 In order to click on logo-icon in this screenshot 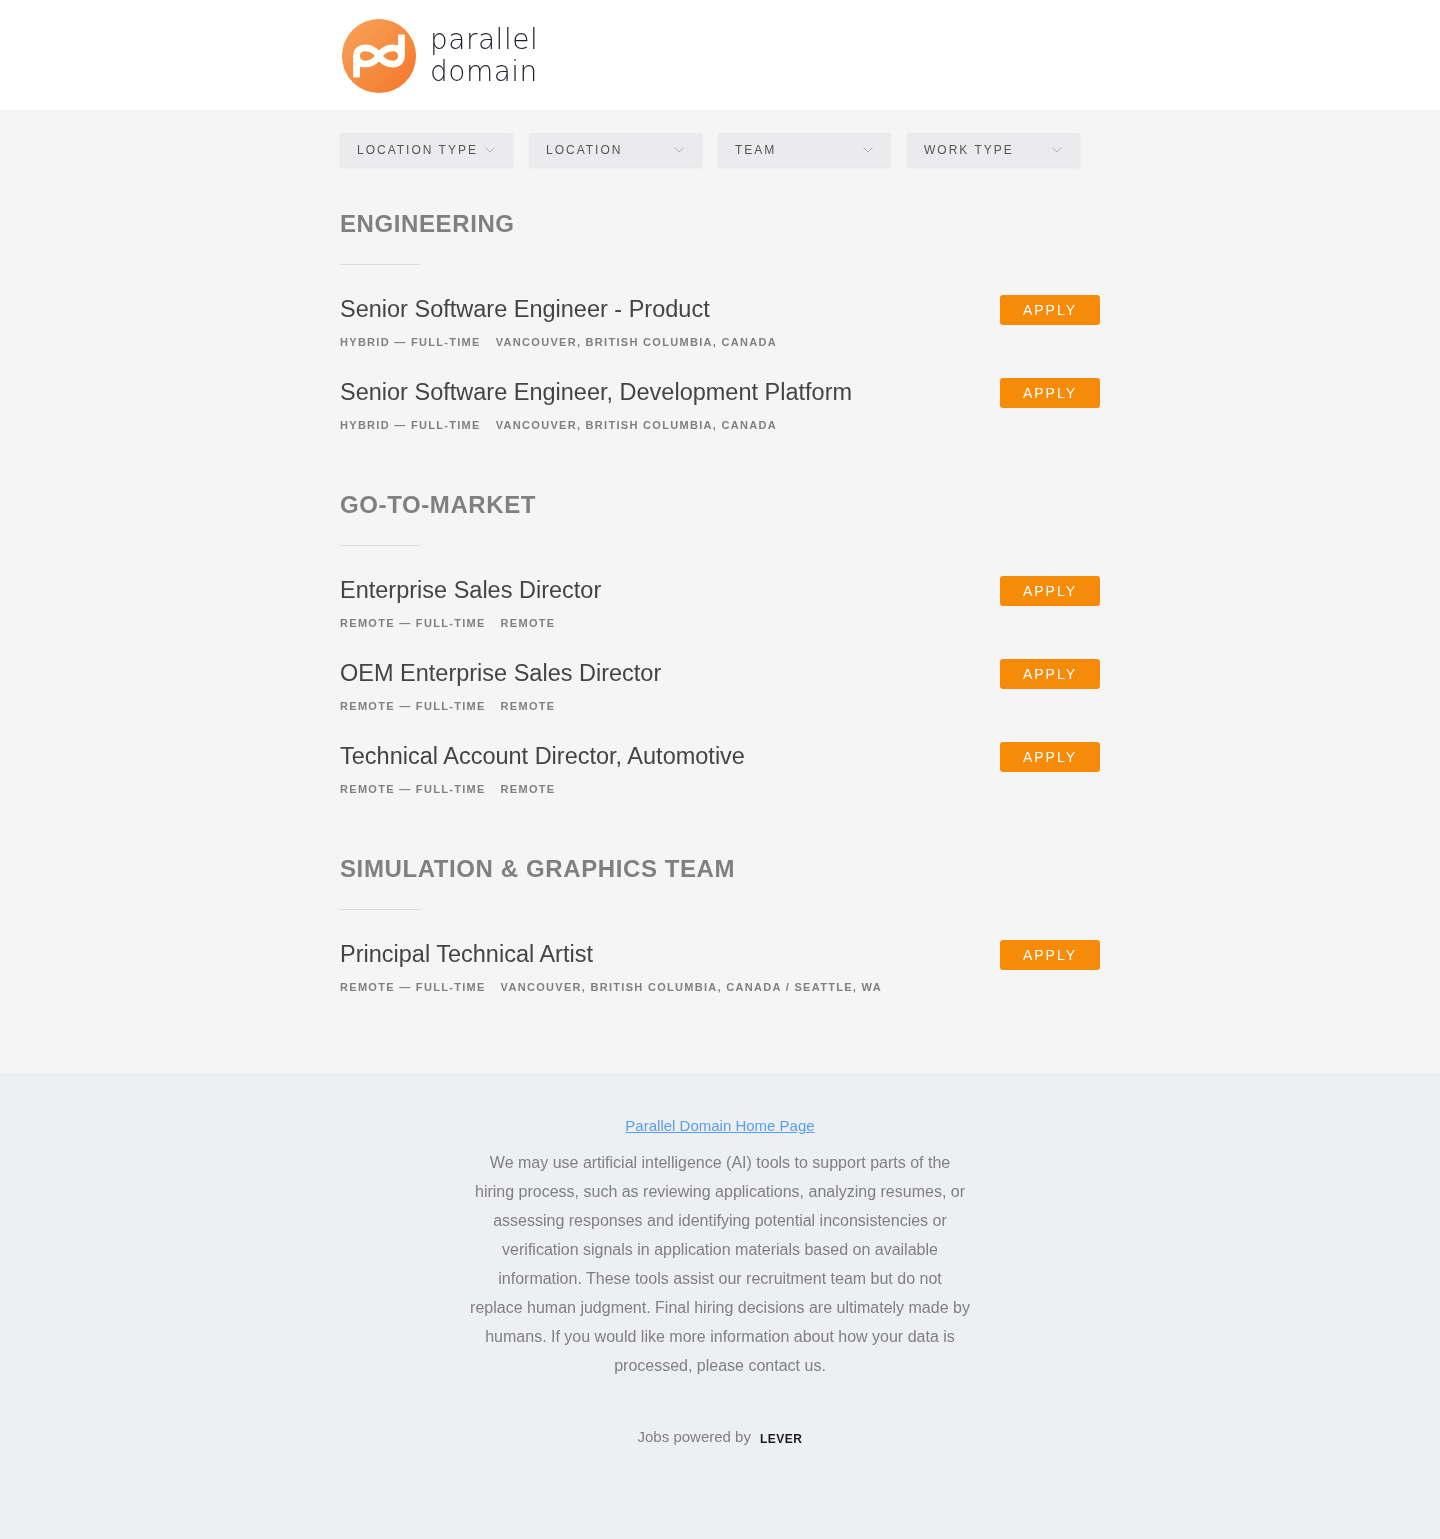, I will do `click(379, 56)`.